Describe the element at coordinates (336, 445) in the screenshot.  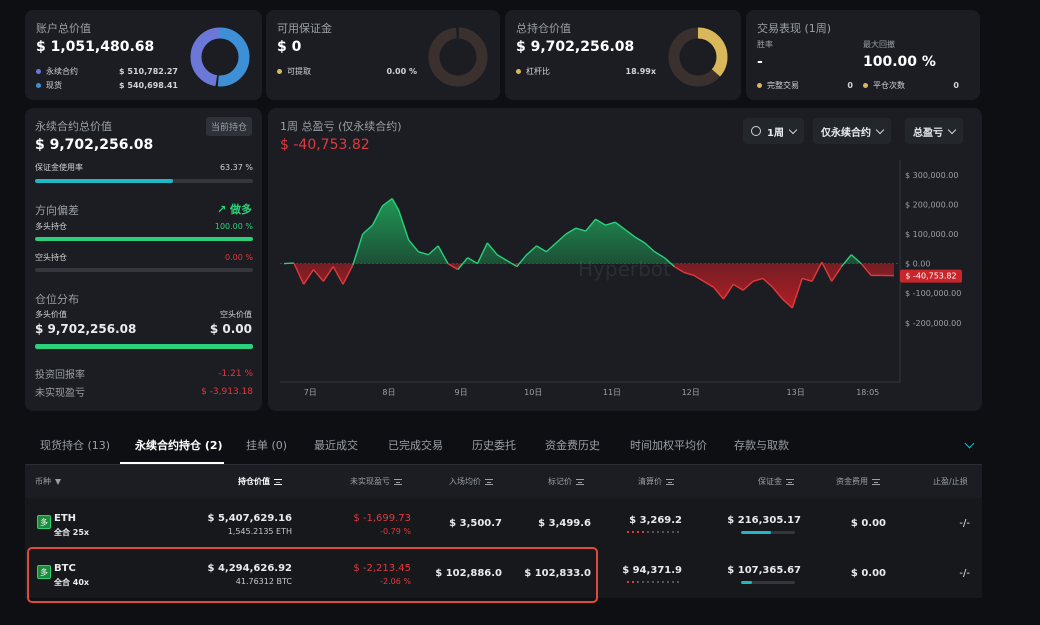
I see `tab-item: 最近成交` at that location.